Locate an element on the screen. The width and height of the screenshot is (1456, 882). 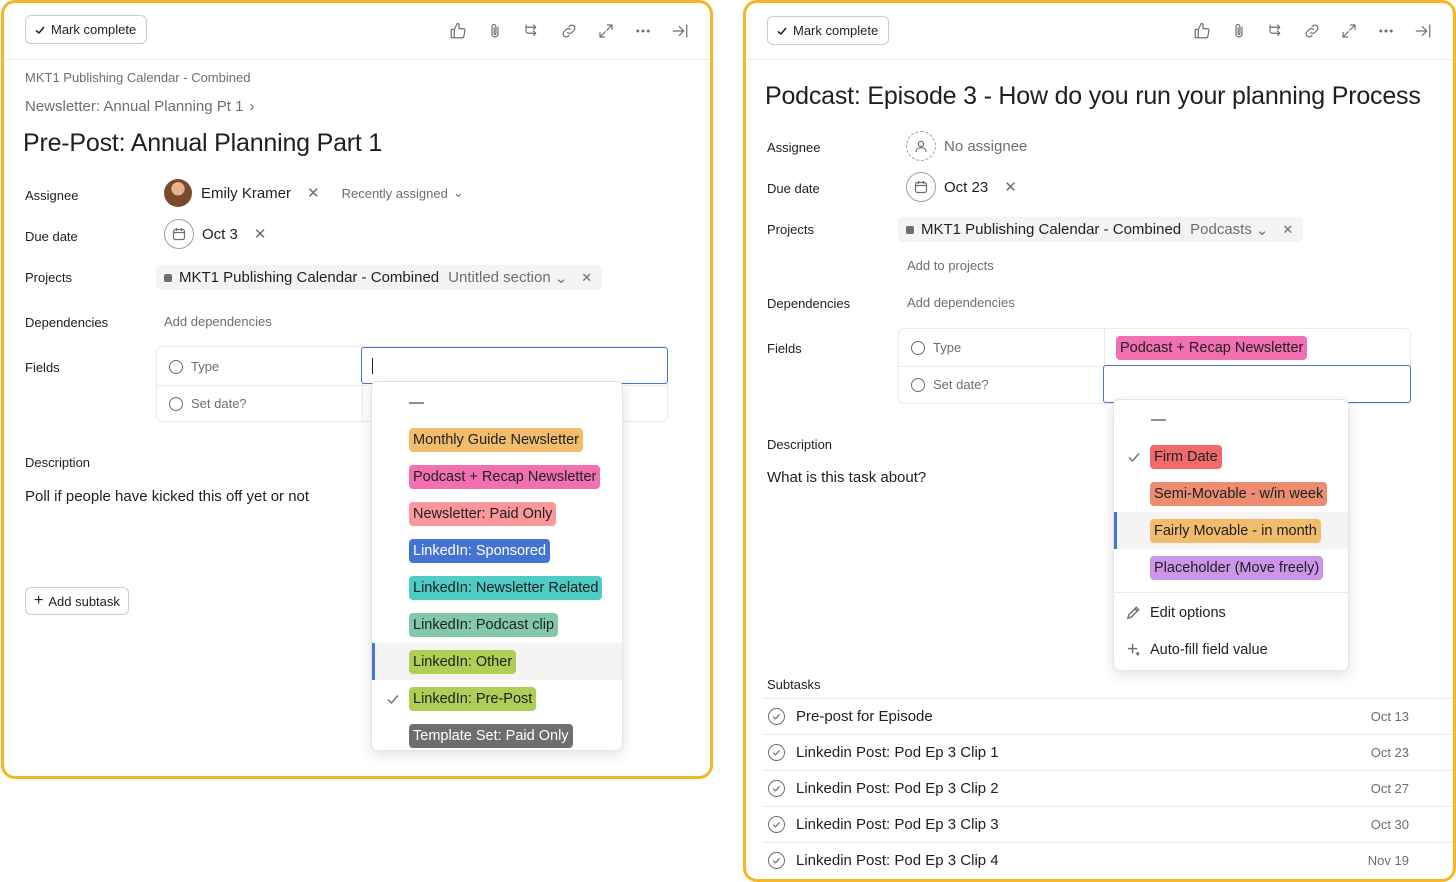
option-chip: Placeholder (Move freely) is located at coordinates (1237, 567).